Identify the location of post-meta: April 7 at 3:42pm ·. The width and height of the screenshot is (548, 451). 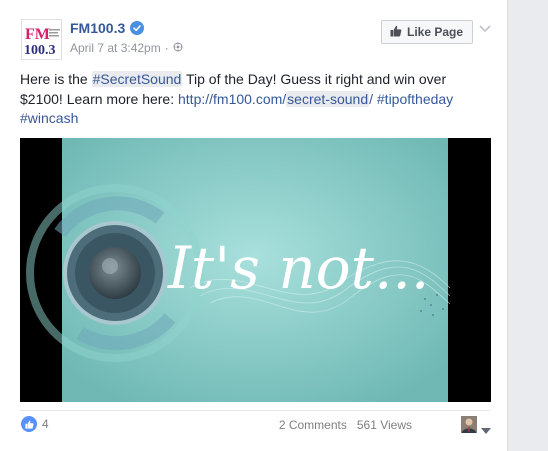
(126, 48).